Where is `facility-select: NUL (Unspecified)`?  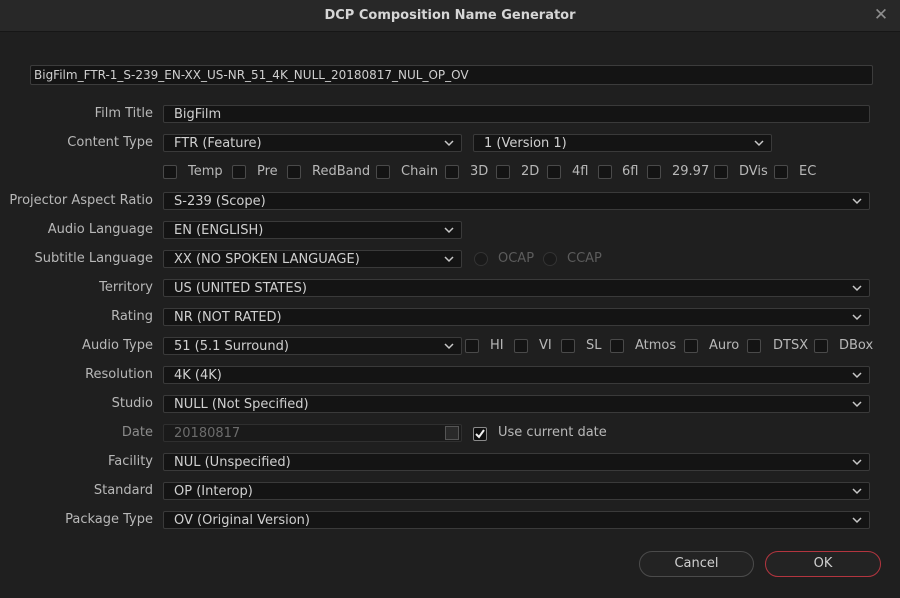 facility-select: NUL (Unspecified) is located at coordinates (516, 462).